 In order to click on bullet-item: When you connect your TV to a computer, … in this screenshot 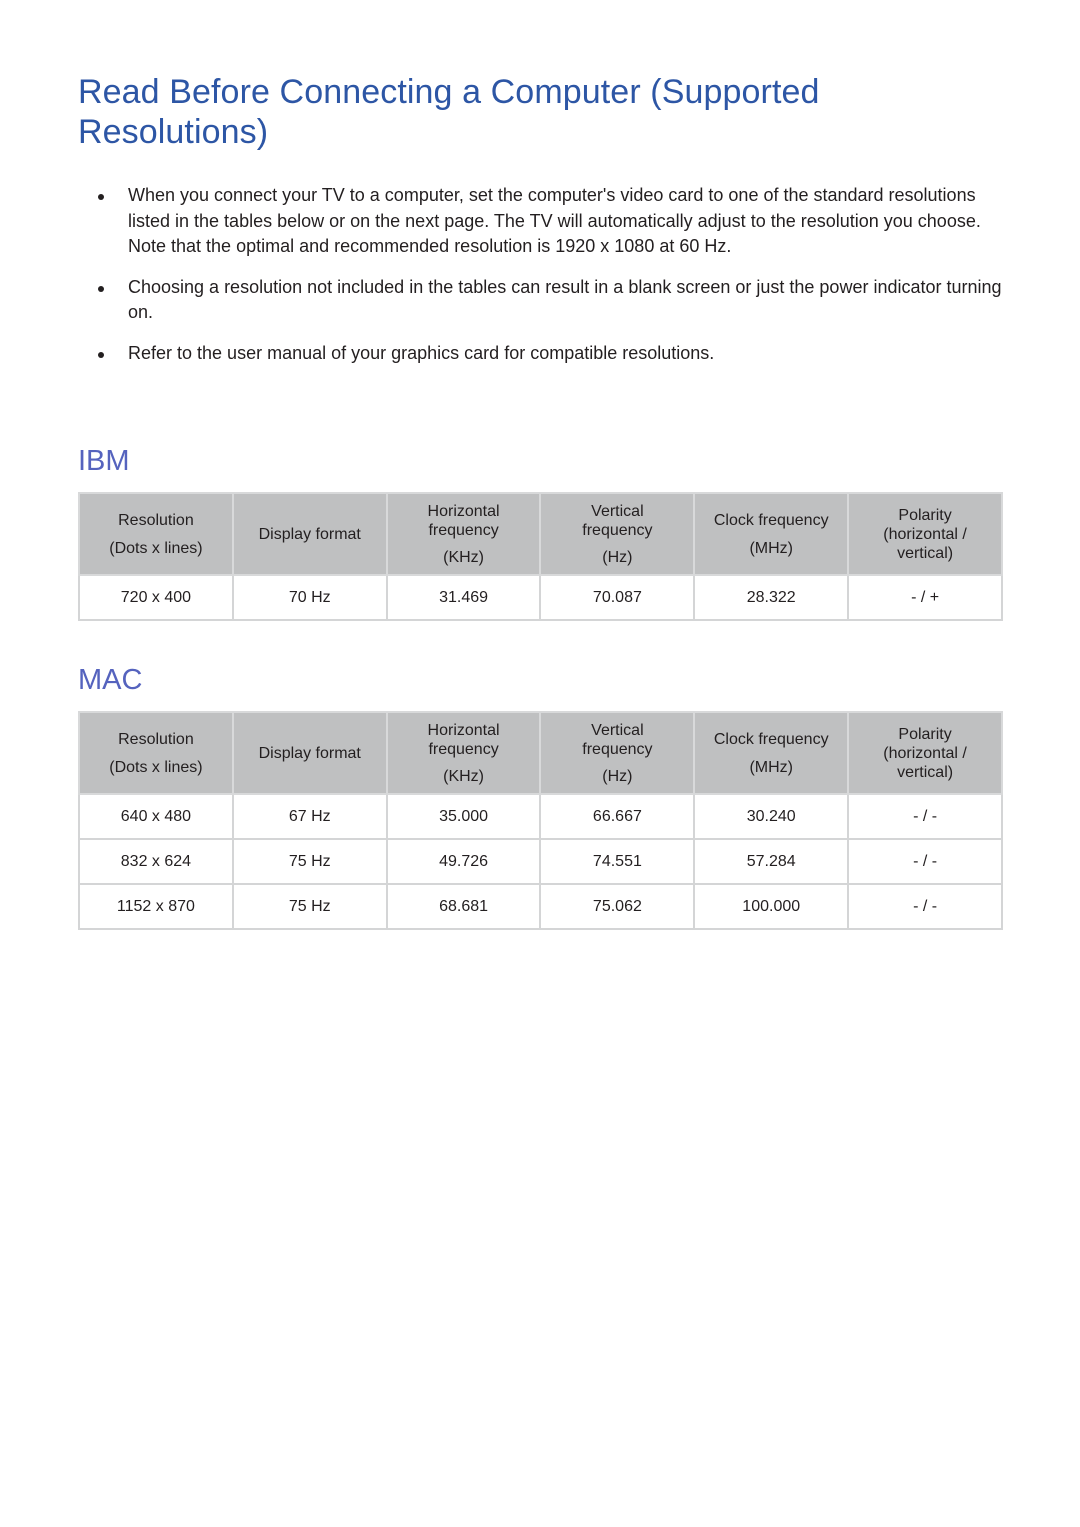, I will do `click(553, 221)`.